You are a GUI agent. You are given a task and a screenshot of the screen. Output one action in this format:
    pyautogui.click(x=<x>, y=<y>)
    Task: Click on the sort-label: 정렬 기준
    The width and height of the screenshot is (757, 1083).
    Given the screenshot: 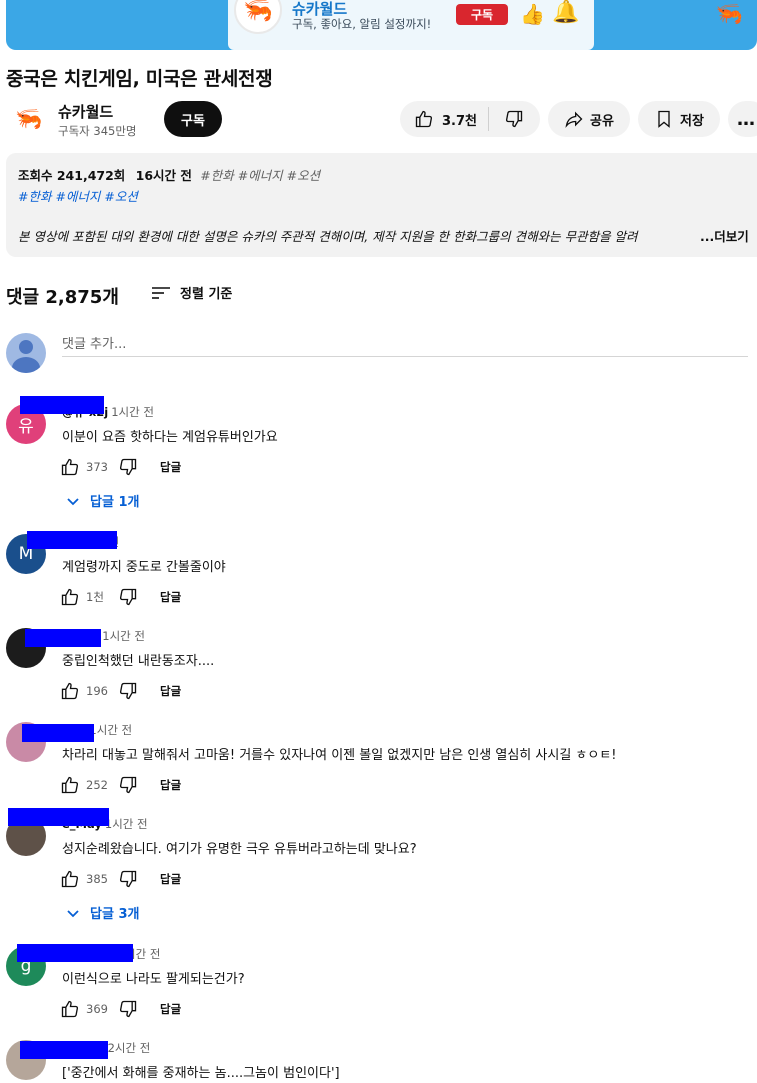 What is the action you would take?
    pyautogui.click(x=206, y=294)
    